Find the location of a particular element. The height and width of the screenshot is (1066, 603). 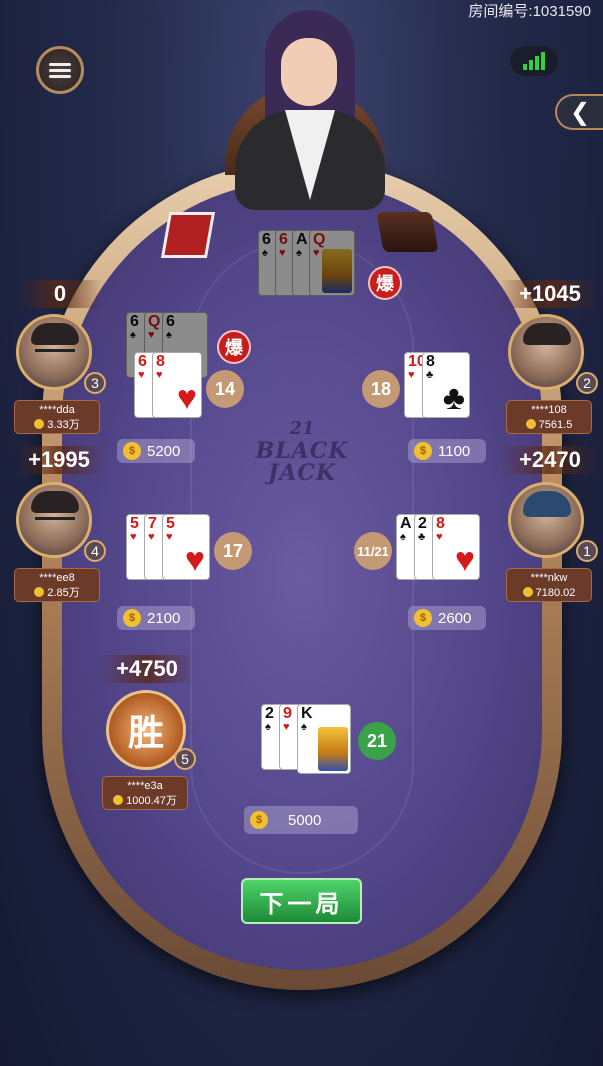

menu-button is located at coordinates (60, 70).